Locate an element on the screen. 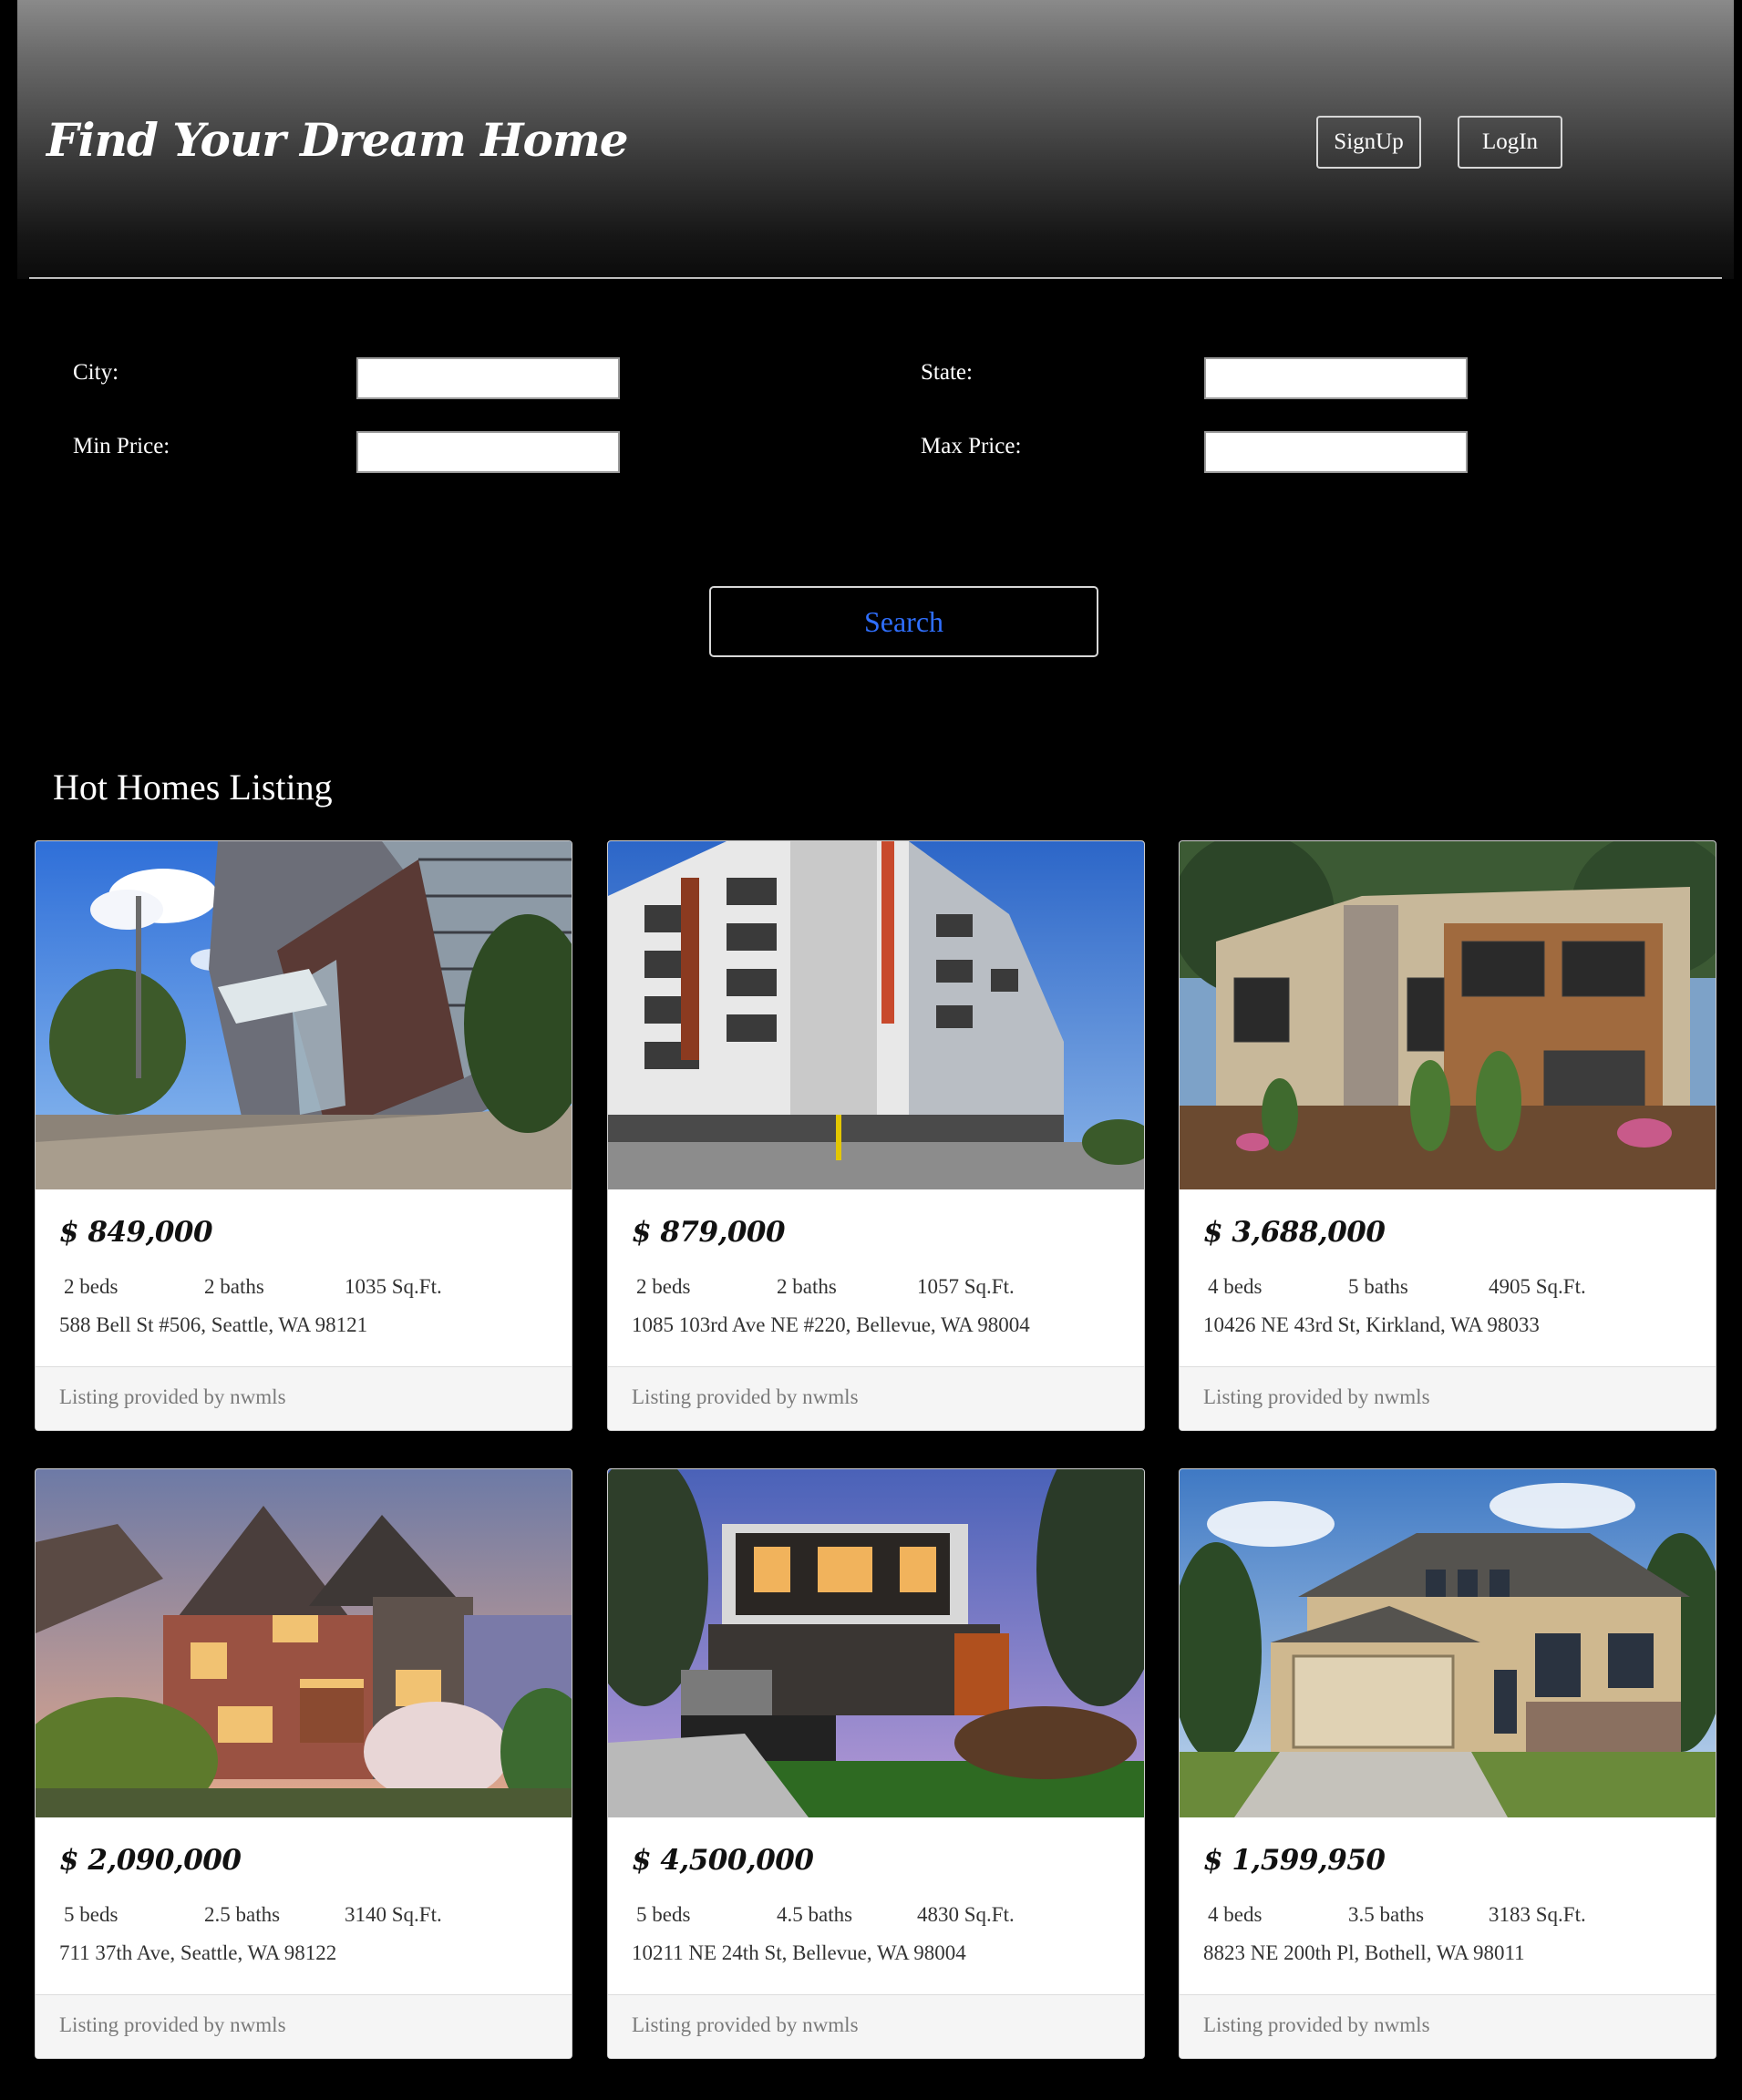  listing-baths: 5 baths is located at coordinates (1378, 1286).